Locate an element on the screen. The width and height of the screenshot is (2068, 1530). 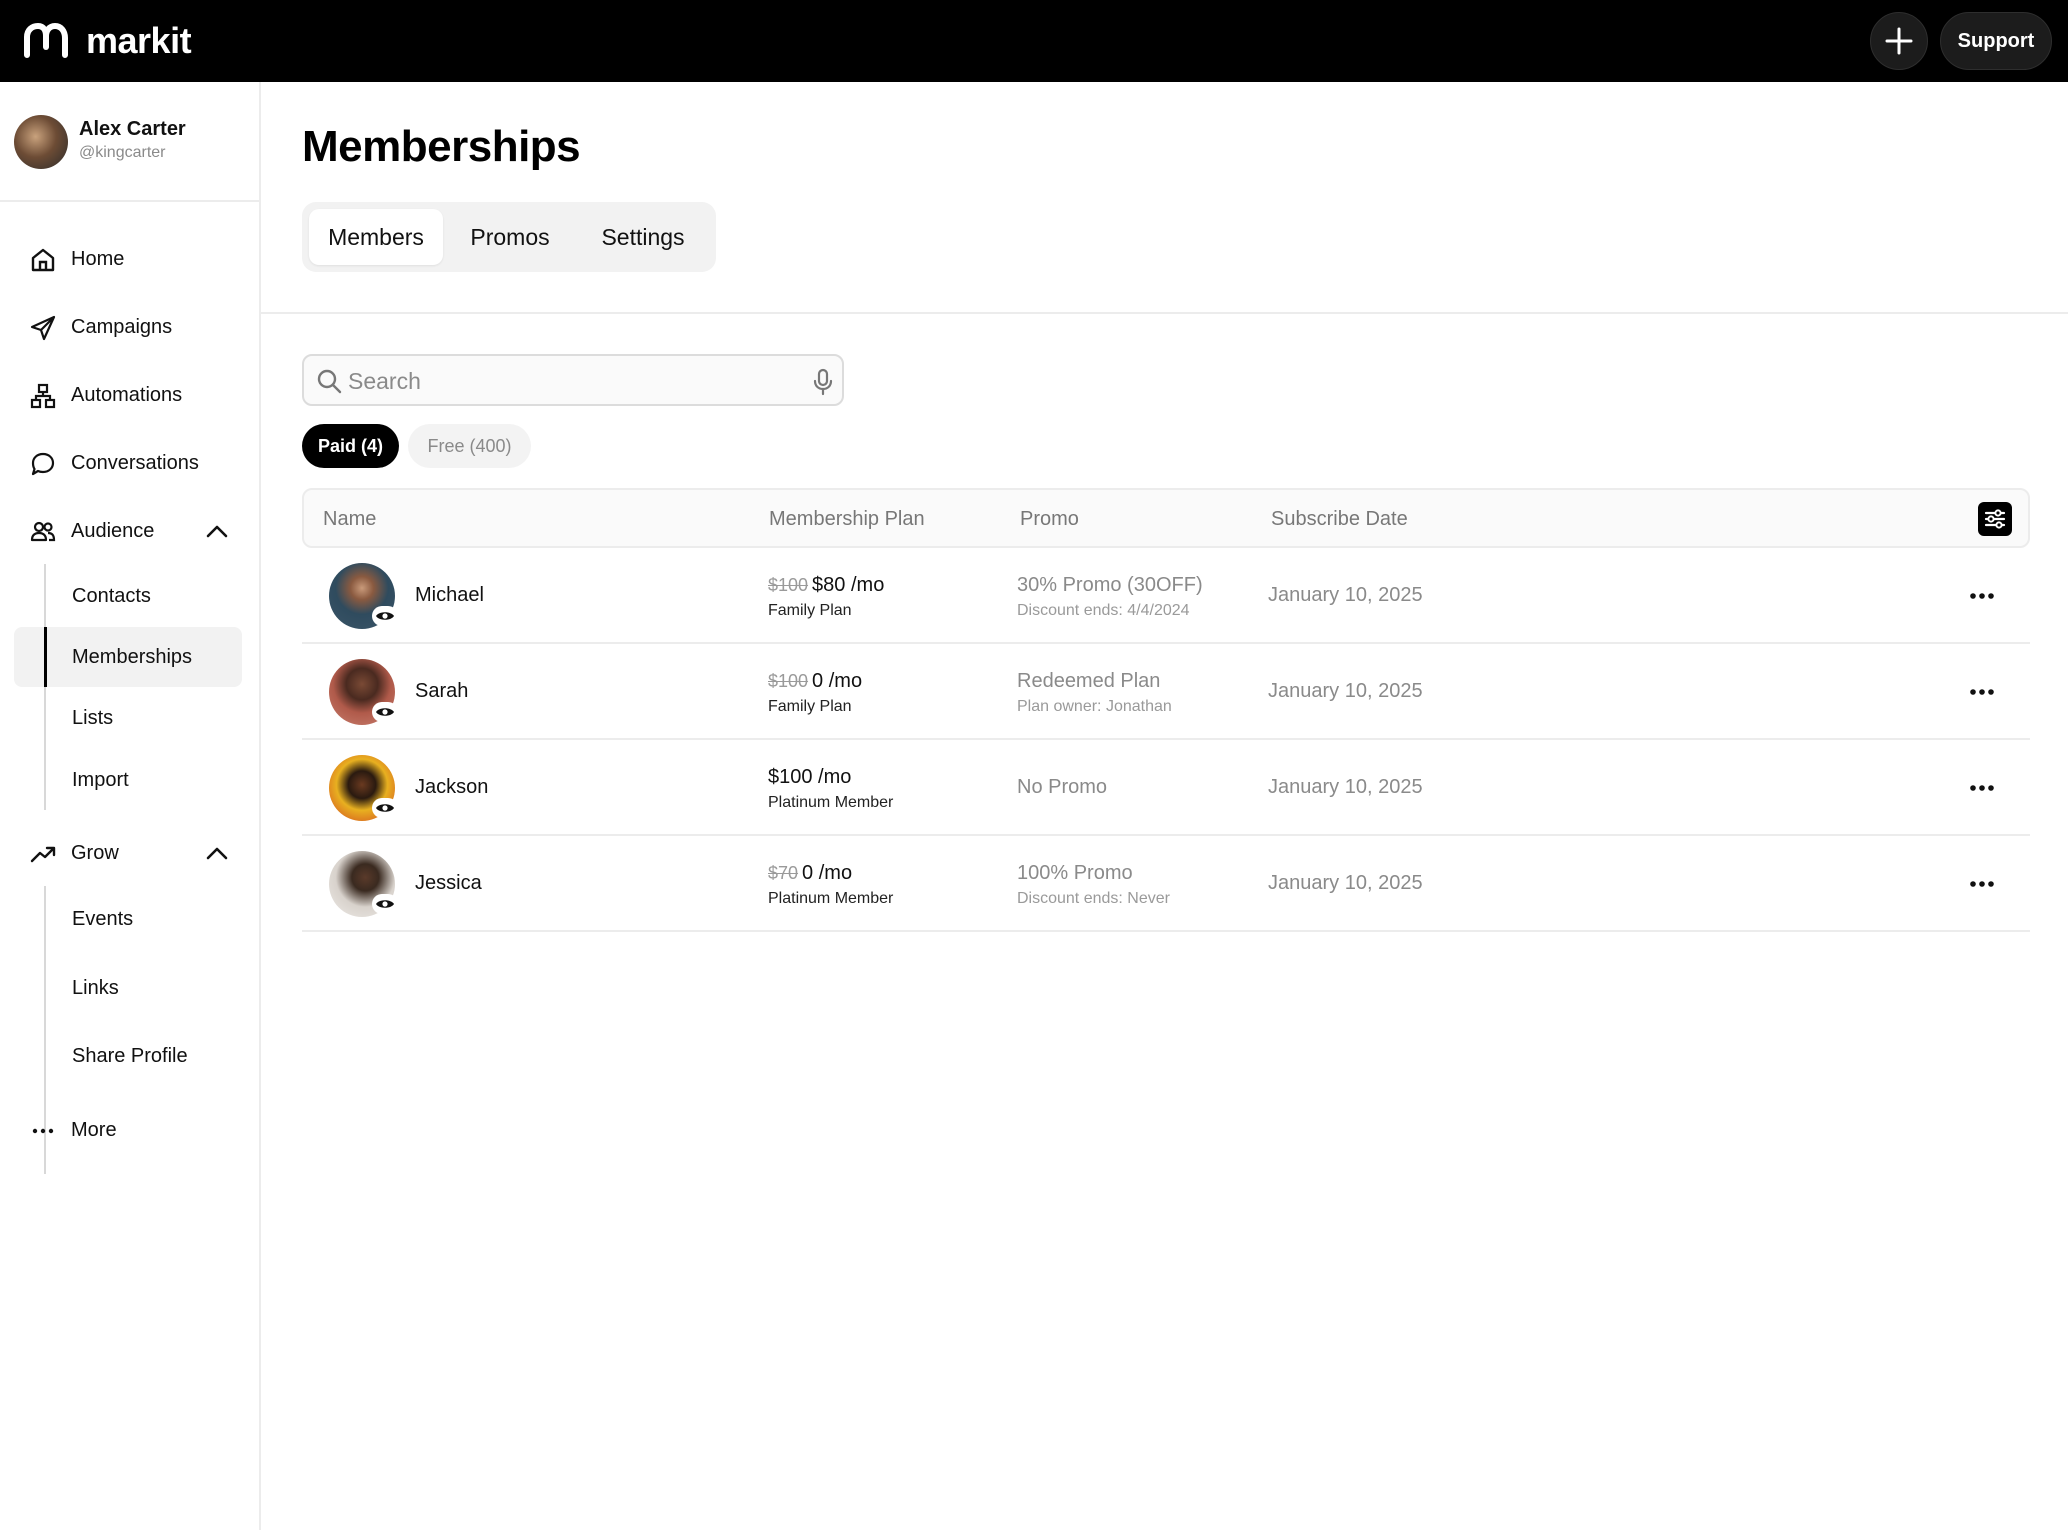
sidebar-item-home: Home is located at coordinates (129, 259).